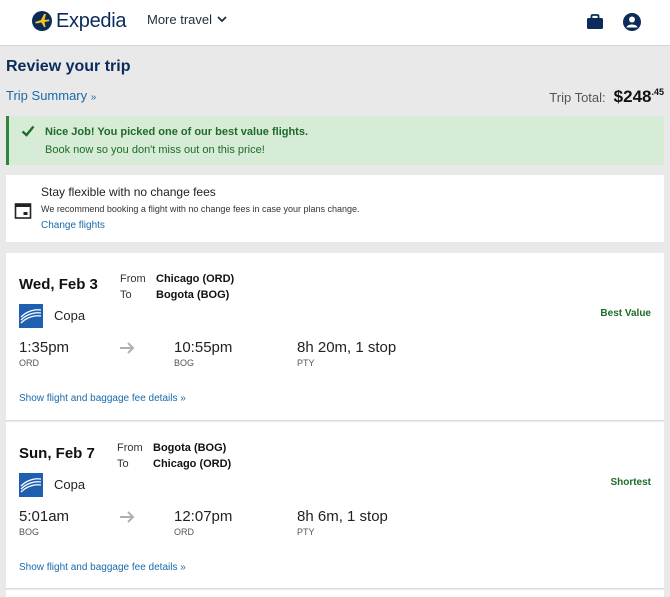 The width and height of the screenshot is (670, 597). I want to click on flight-duration: 8h 6m, 1 stop, so click(342, 516).